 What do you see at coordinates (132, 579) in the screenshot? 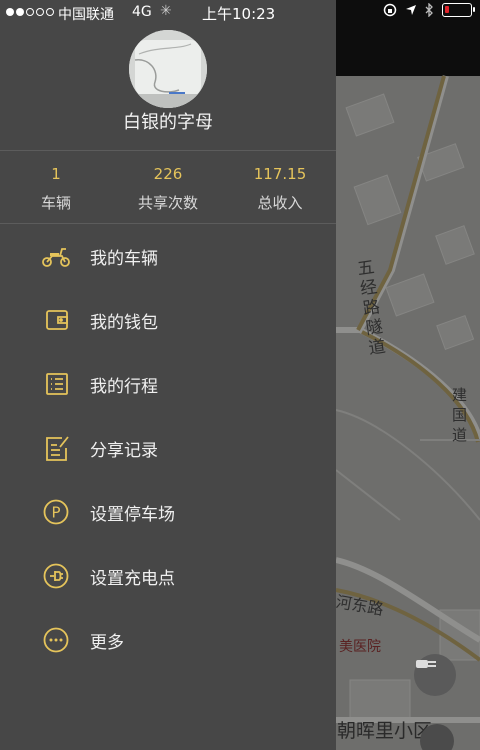
I see `menu-item-label: 设置充电点` at bounding box center [132, 579].